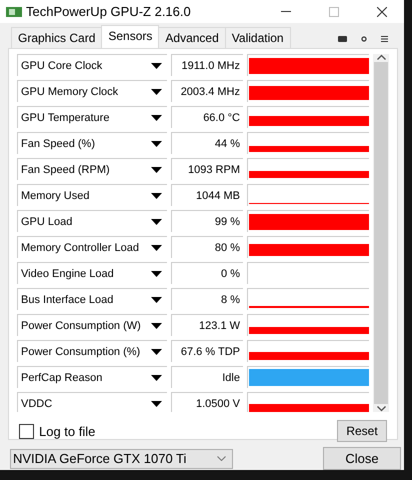 This screenshot has width=412, height=480. What do you see at coordinates (26, 431) in the screenshot?
I see `checkbox` at bounding box center [26, 431].